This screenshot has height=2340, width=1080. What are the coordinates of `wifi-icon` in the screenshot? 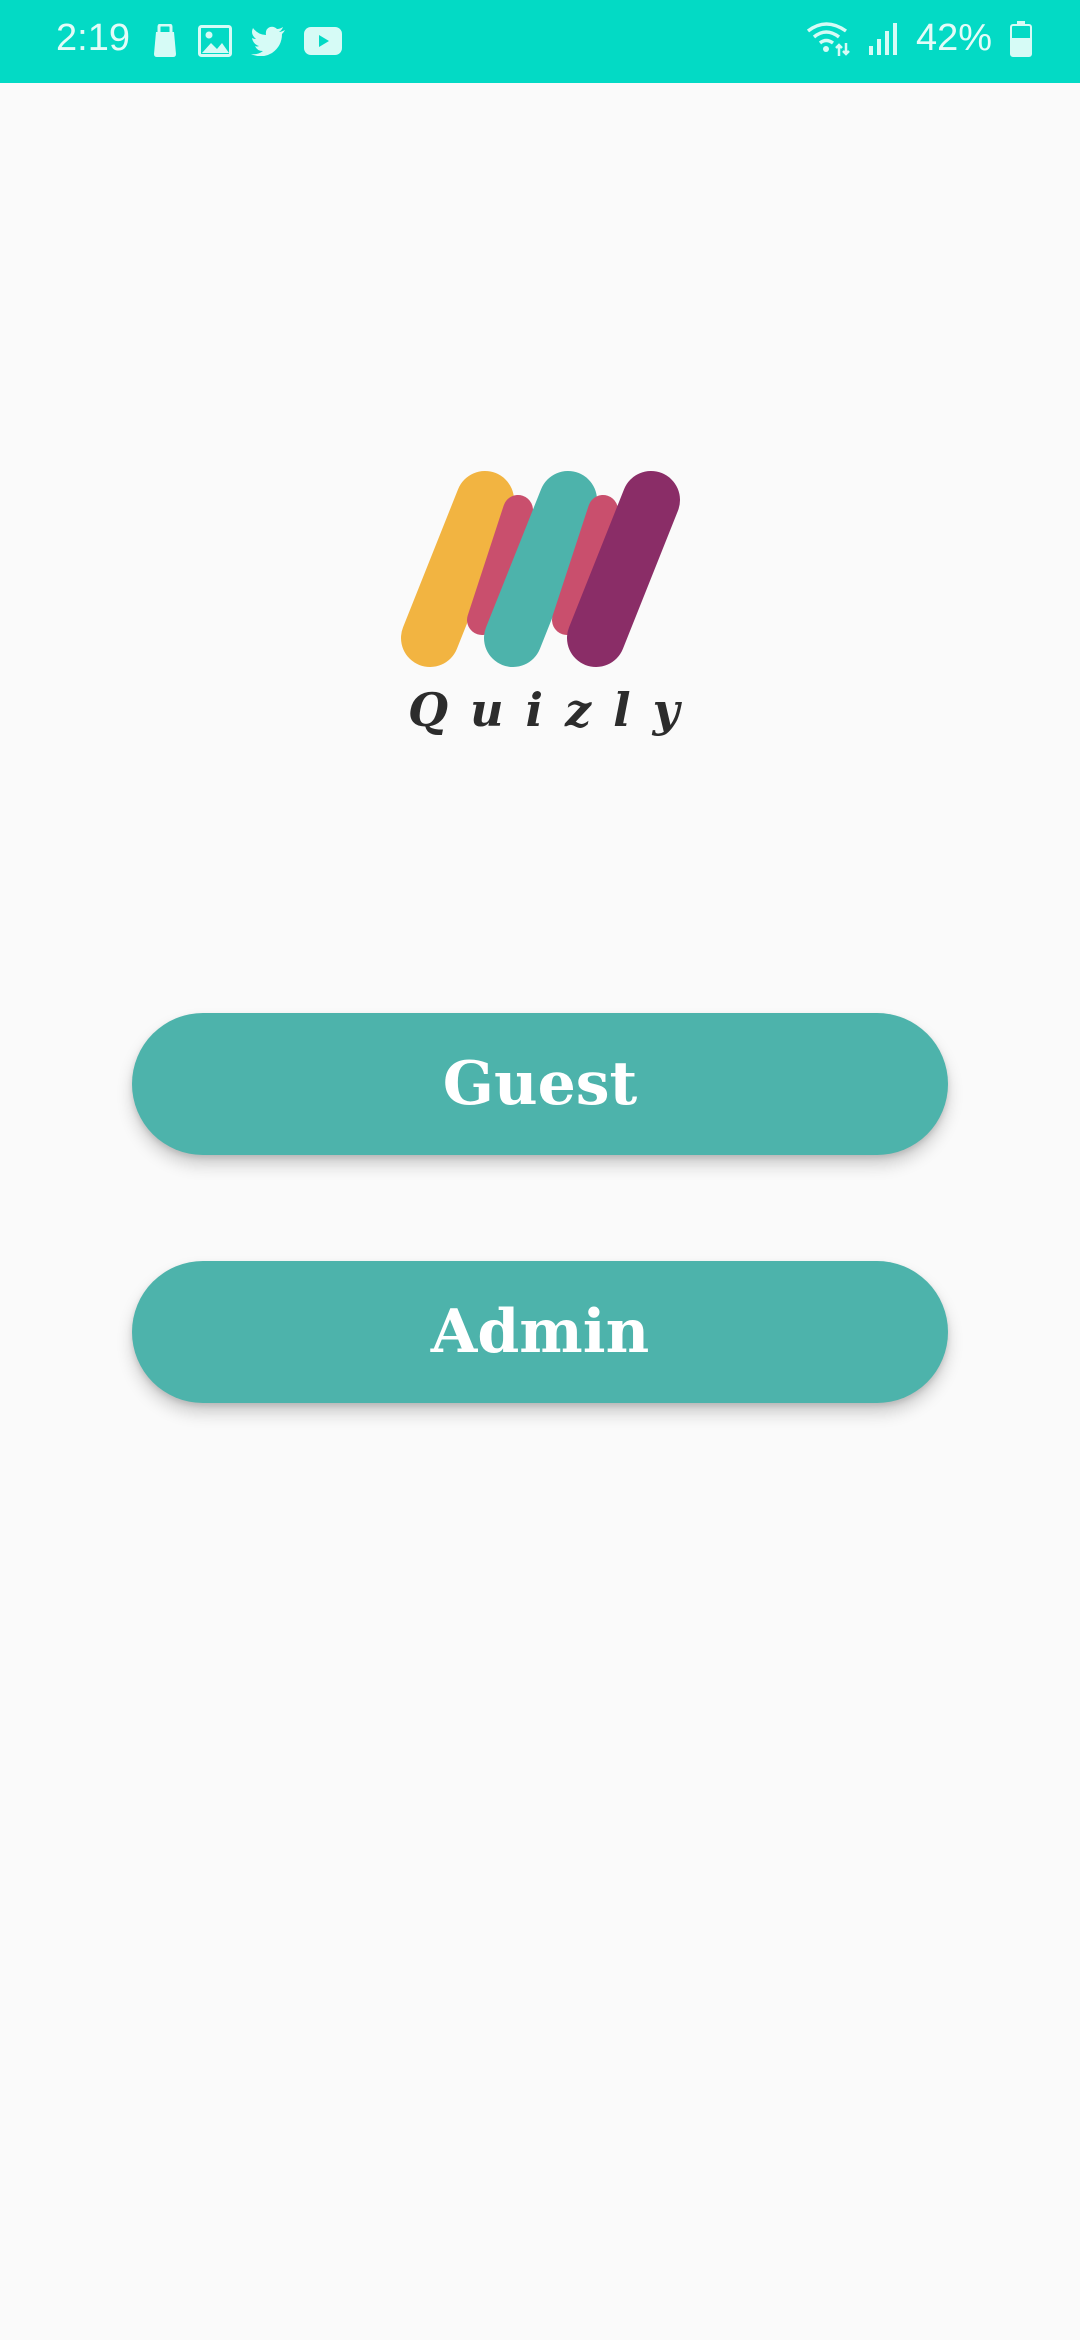 It's located at (828, 39).